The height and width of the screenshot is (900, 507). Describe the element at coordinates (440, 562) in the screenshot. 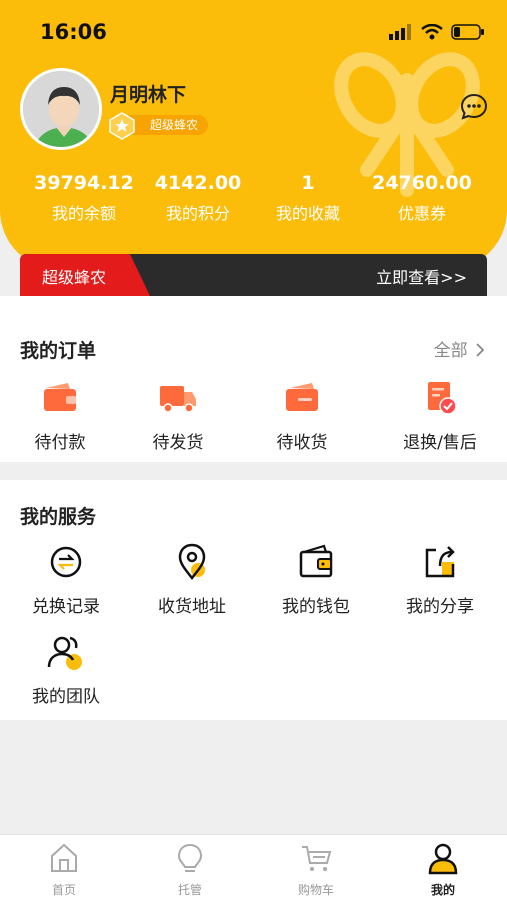

I see `share-icon` at that location.